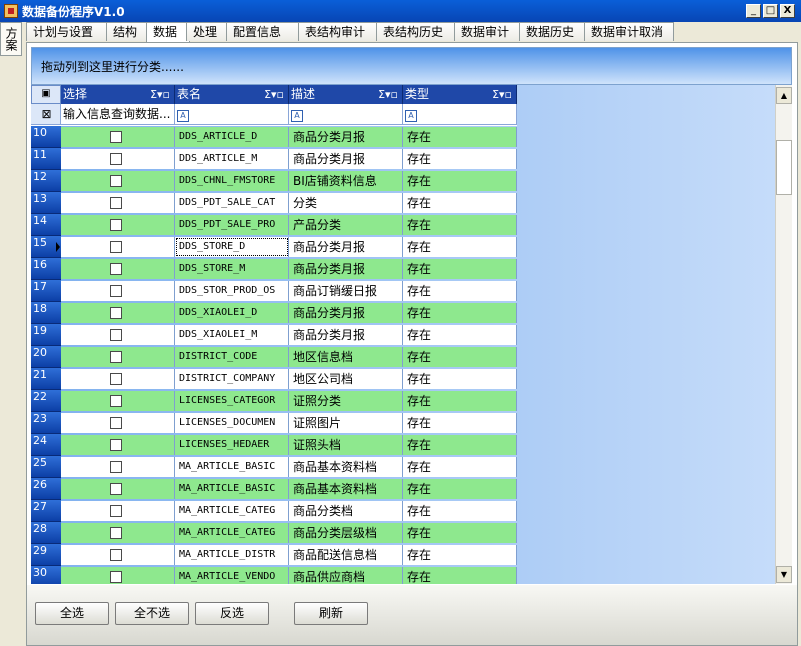  I want to click on tab-9: 数据审计取消, so click(629, 31).